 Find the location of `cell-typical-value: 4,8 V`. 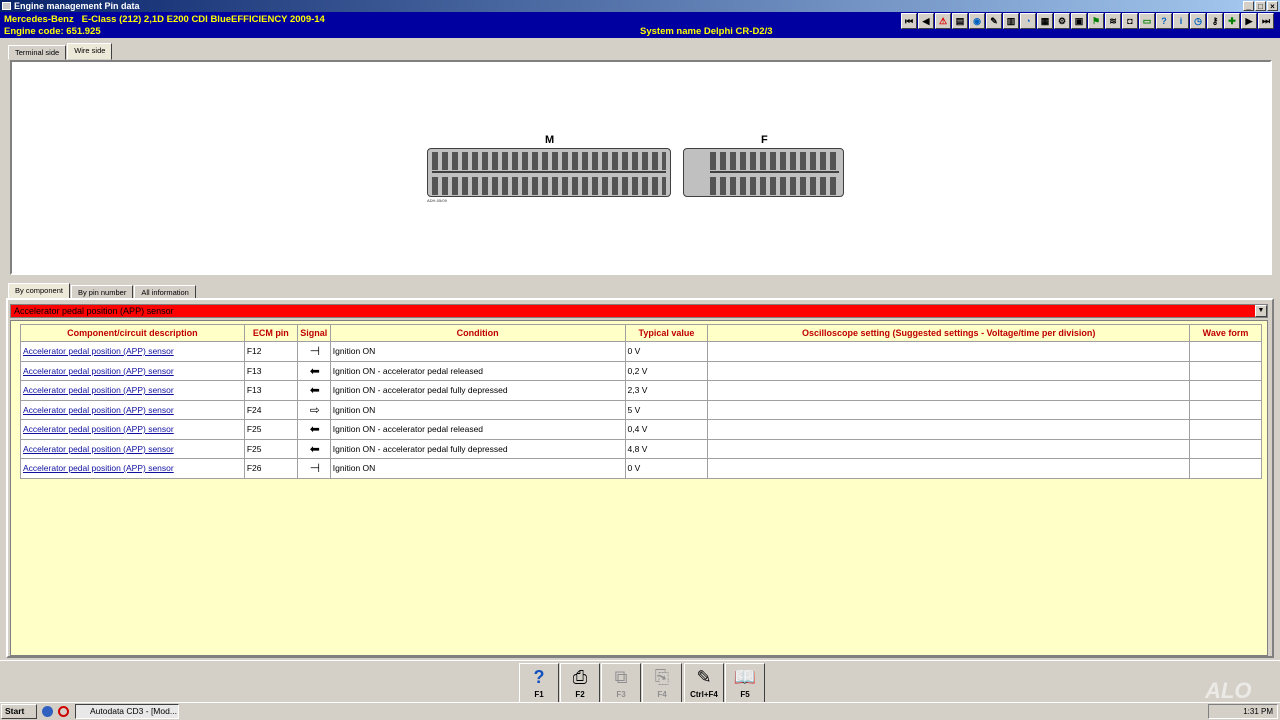

cell-typical-value: 4,8 V is located at coordinates (666, 448).